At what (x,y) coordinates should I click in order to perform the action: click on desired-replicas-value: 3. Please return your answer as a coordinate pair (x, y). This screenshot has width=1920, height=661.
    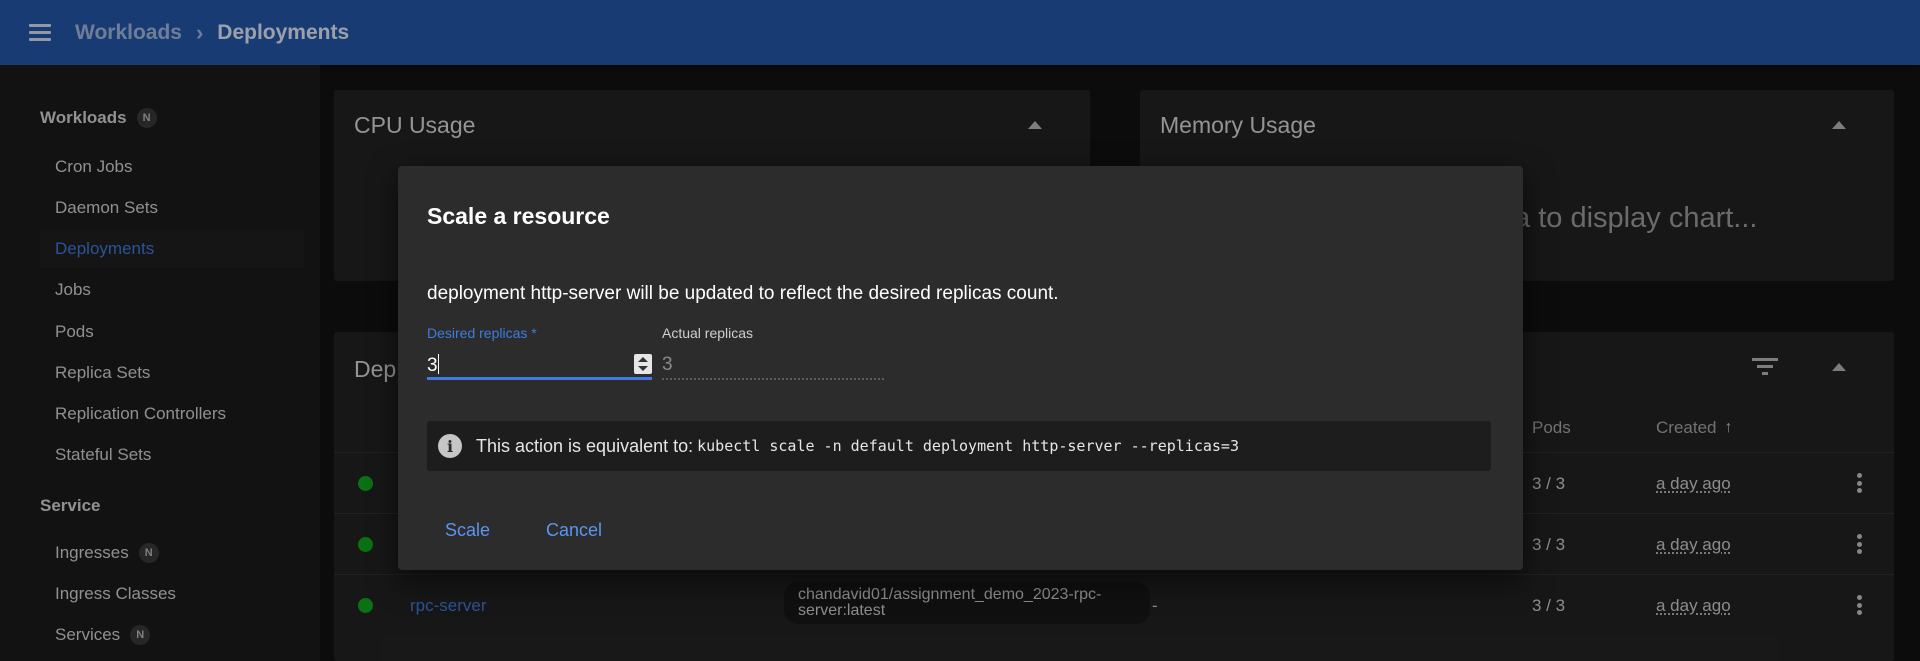
    Looking at the image, I should click on (432, 365).